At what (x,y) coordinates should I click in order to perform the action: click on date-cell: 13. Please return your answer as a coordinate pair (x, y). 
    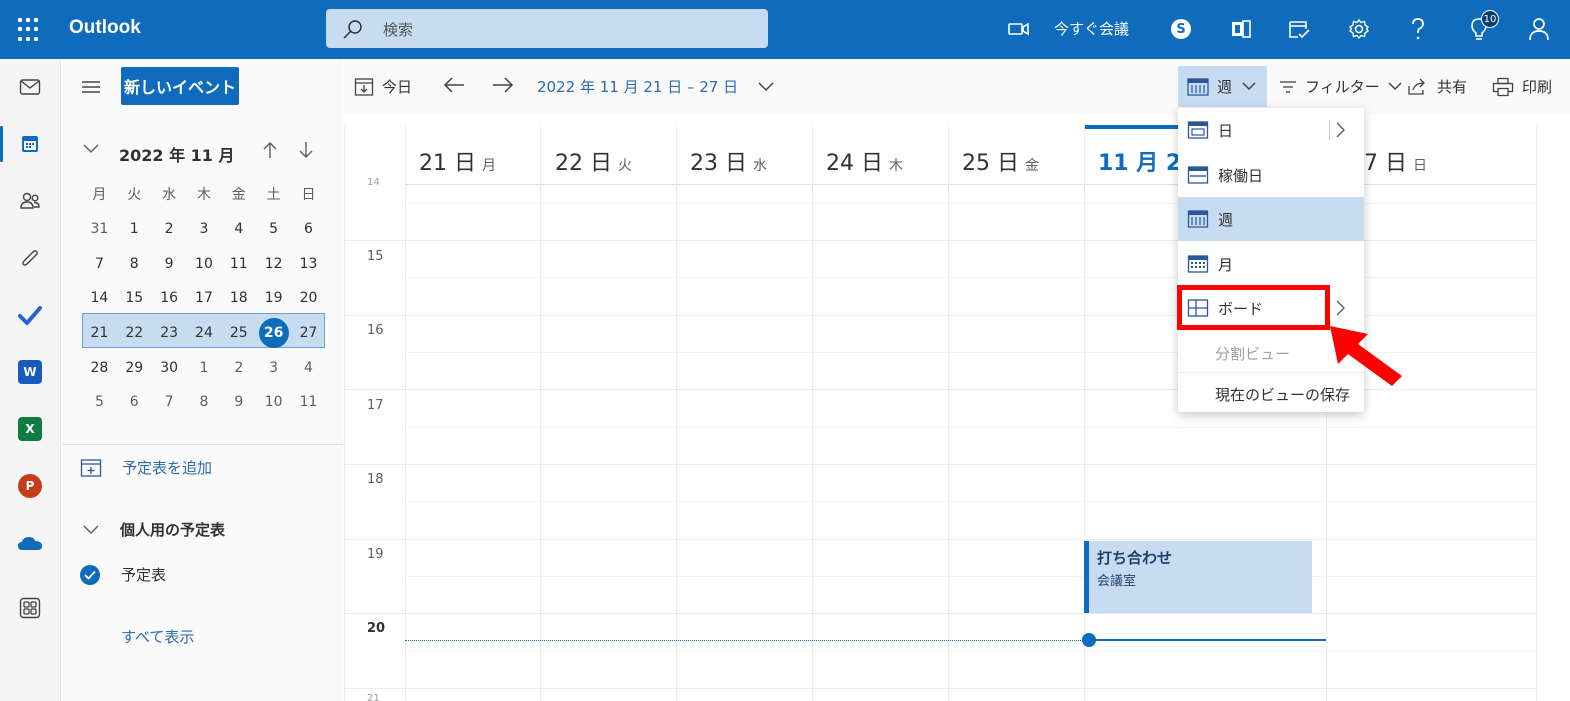
    Looking at the image, I should click on (308, 264).